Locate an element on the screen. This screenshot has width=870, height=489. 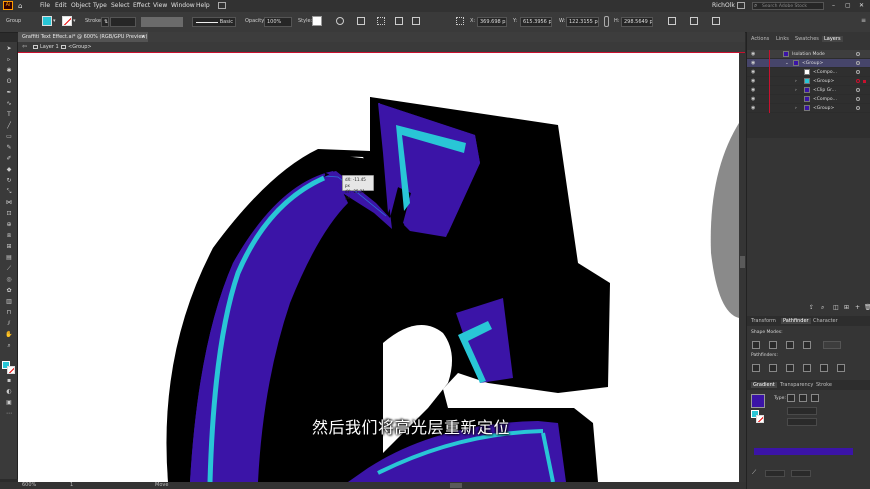
horizontal-scroll-thumb is located at coordinates (456, 485).